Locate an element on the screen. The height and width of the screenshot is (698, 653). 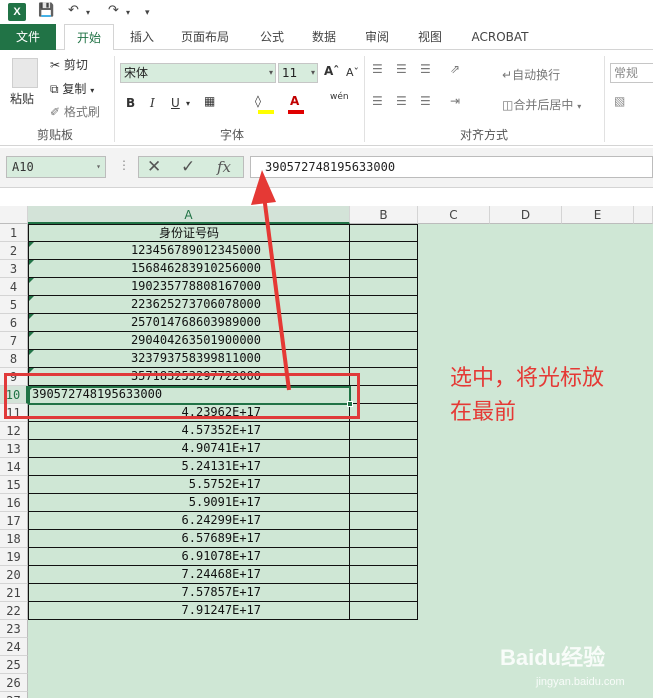
watermark-brand: Baidu经验 is located at coordinates (553, 657).